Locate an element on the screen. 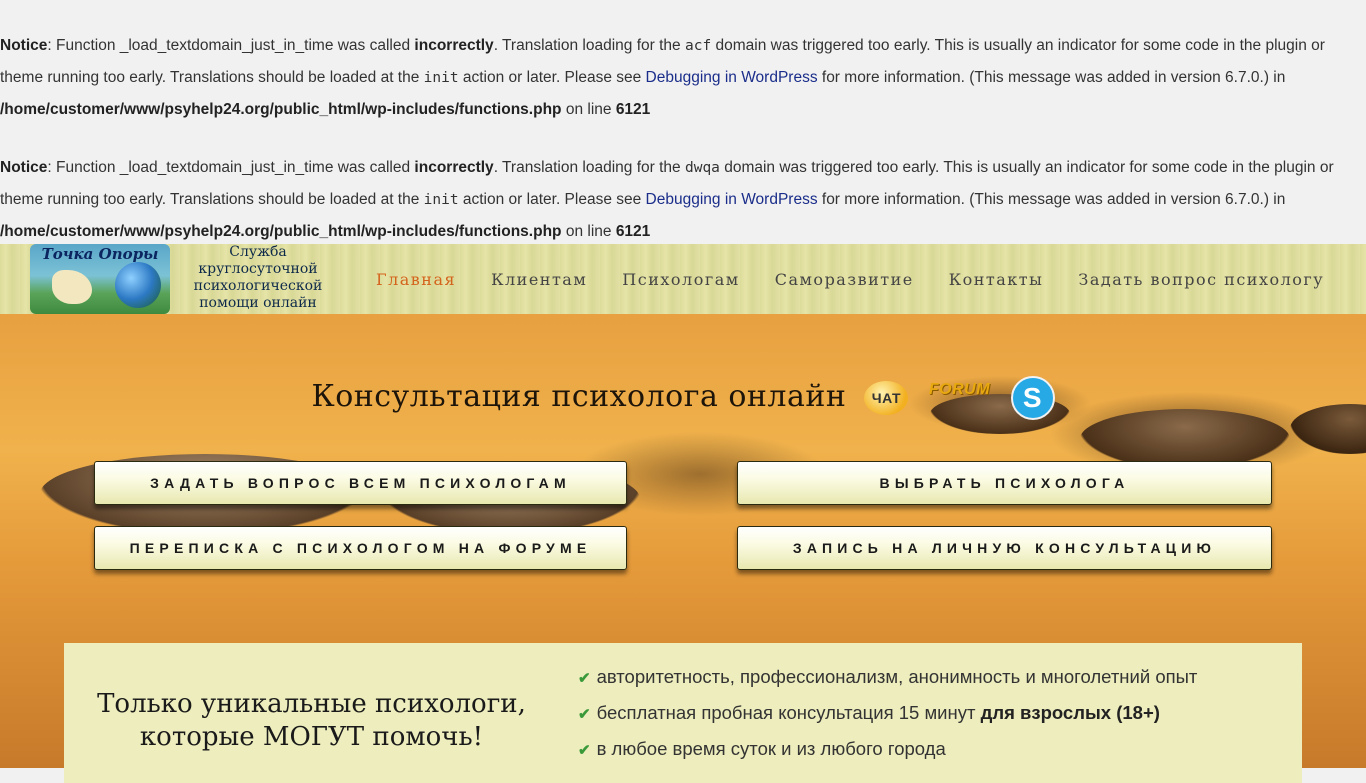 The height and width of the screenshot is (783, 1366). nav-item-contacts: Контакты is located at coordinates (1000, 279).